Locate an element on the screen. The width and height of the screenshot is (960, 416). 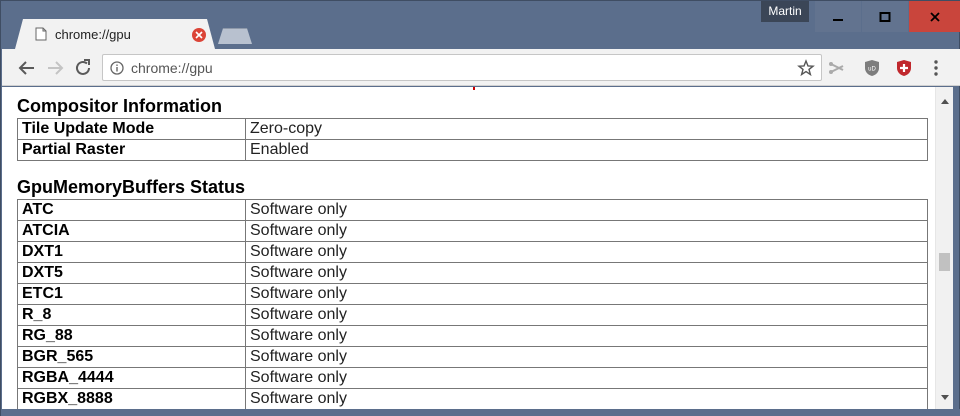
back-arrow-icon is located at coordinates (27, 68).